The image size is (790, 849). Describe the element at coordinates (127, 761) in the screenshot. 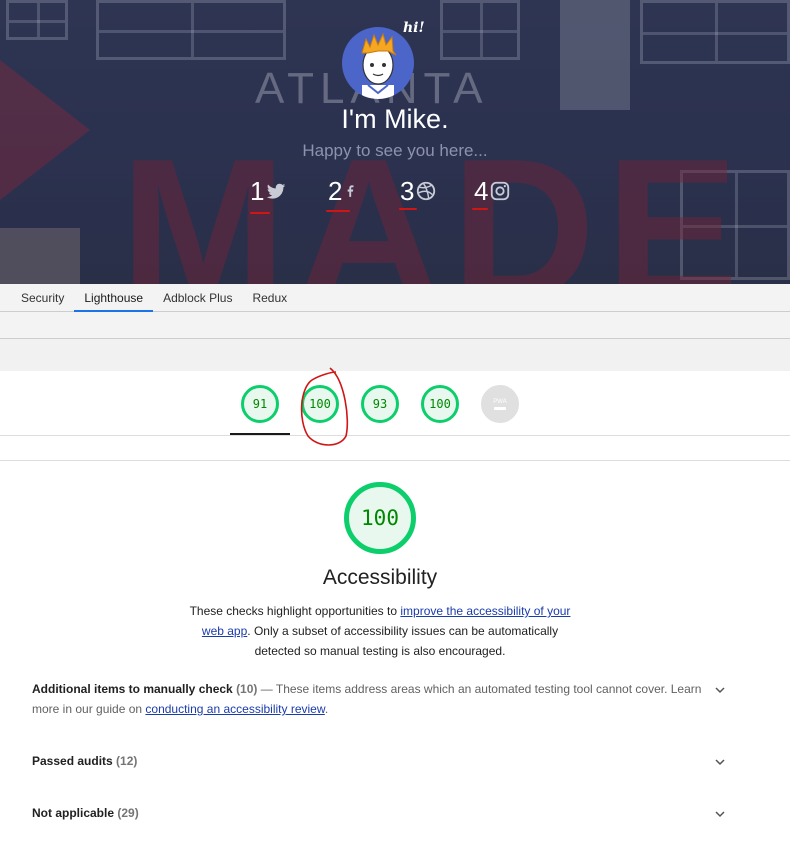

I see `group-count: (12)` at that location.